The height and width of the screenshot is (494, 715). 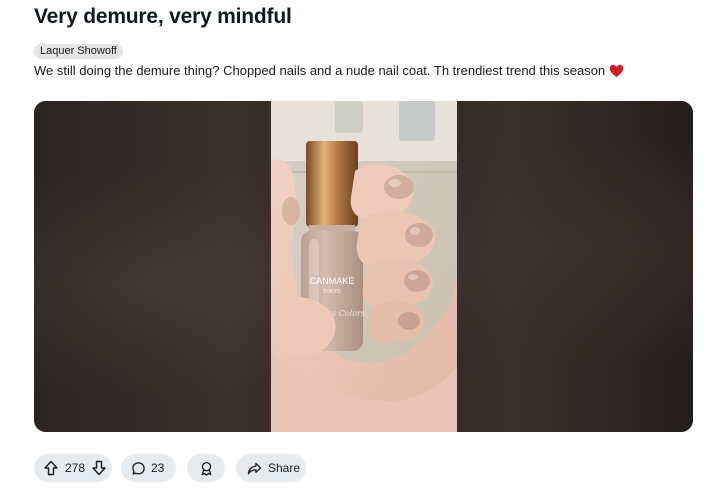 What do you see at coordinates (332, 281) in the screenshot?
I see `bottle-brand-text: CANMAKE` at bounding box center [332, 281].